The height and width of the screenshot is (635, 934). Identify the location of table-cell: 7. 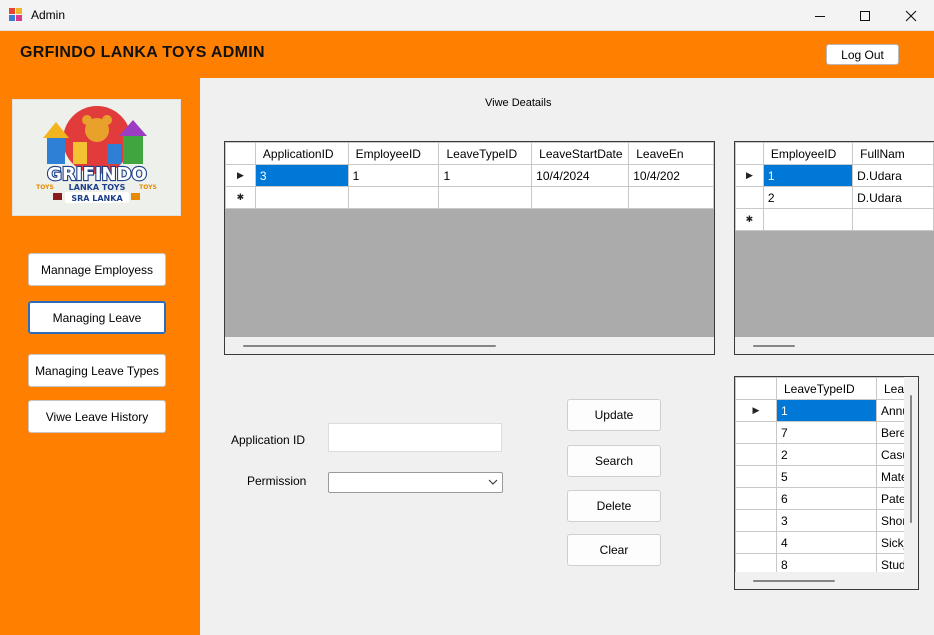
(826, 432).